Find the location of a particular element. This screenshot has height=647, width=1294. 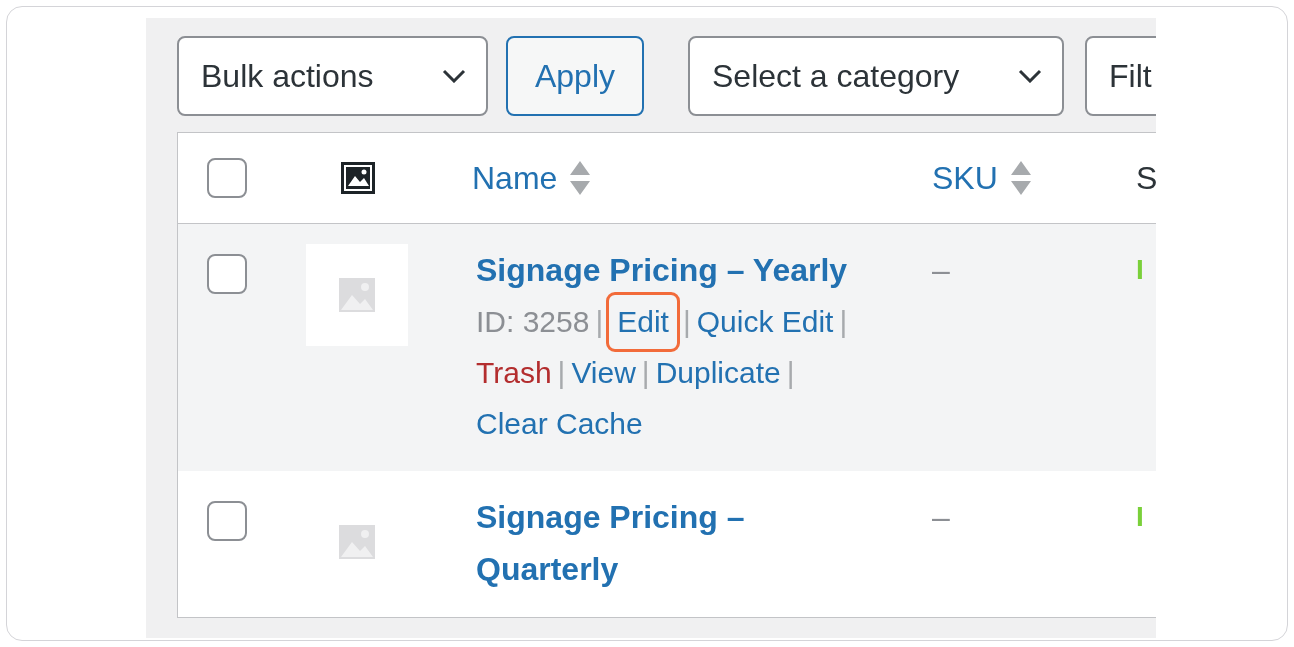

product-id: ID: 3258 is located at coordinates (533, 322).